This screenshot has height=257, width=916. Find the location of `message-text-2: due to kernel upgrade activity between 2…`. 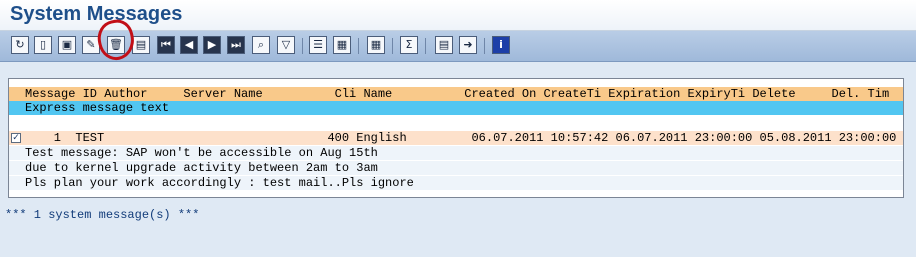

message-text-2: due to kernel upgrade activity between 2… is located at coordinates (201, 168).